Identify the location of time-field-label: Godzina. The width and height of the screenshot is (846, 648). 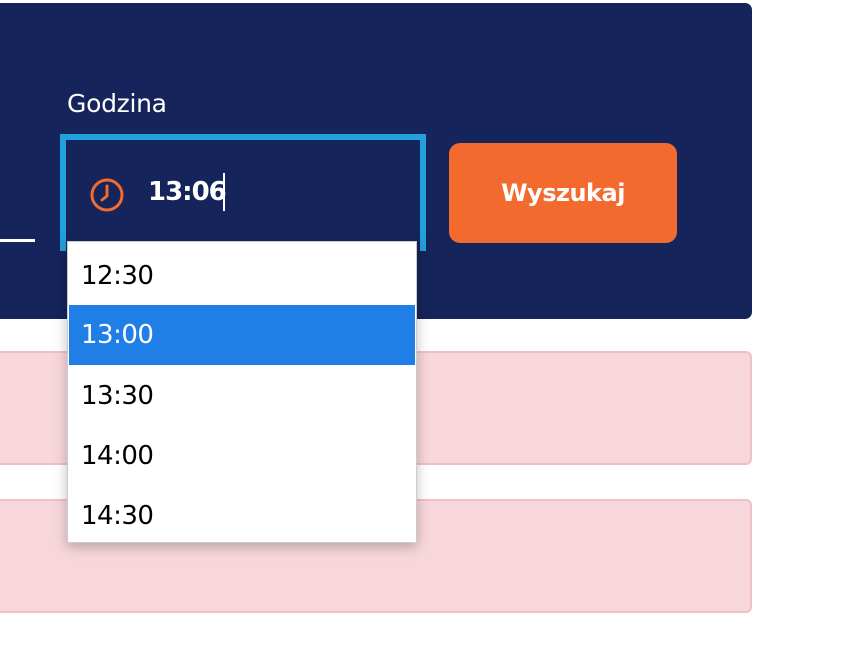
(117, 103).